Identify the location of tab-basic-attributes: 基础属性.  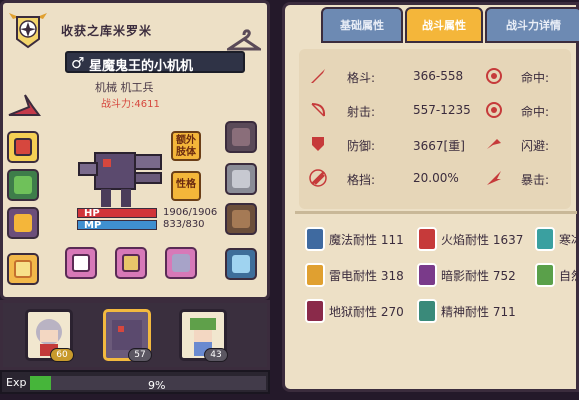
(362, 25).